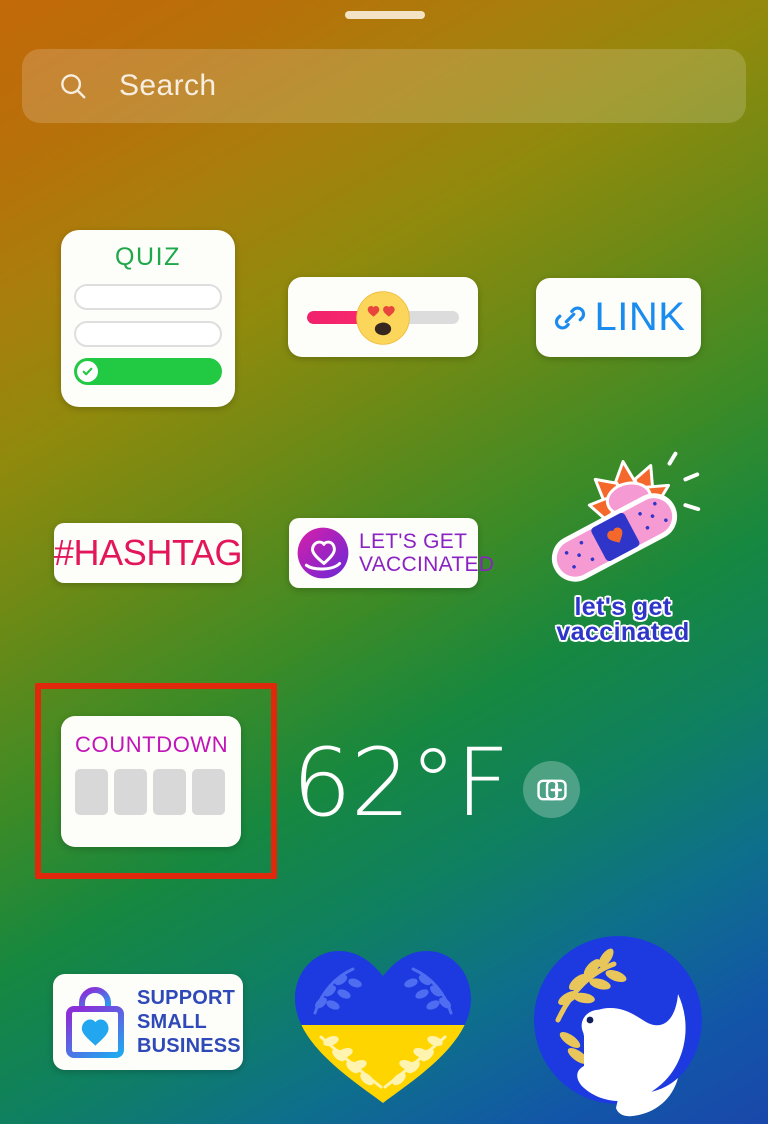 The width and height of the screenshot is (768, 1124). Describe the element at coordinates (148, 257) in the screenshot. I see `quiz-title: QUIZ` at that location.